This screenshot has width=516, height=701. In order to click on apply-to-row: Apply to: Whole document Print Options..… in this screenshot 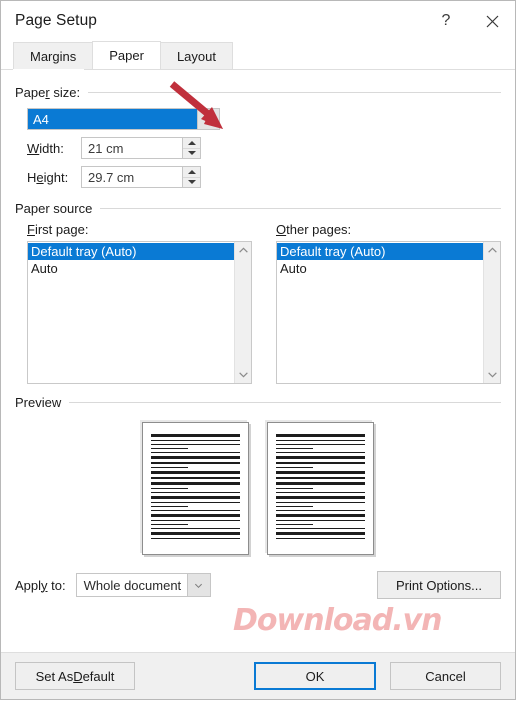, I will do `click(258, 585)`.